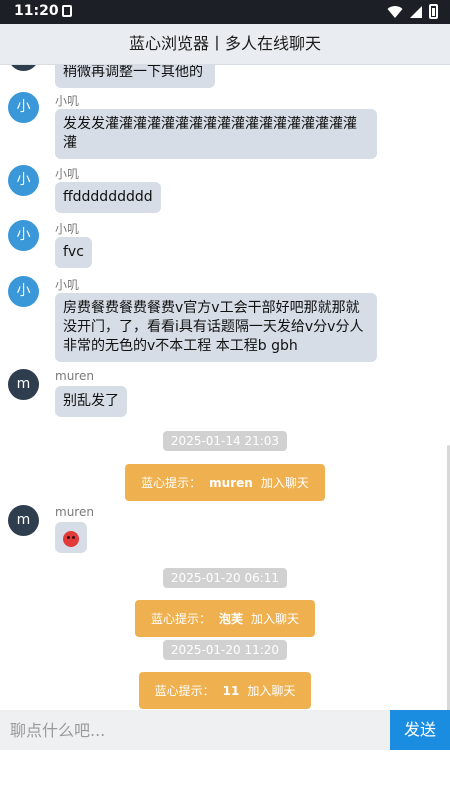  Describe the element at coordinates (67, 11) in the screenshot. I see `notification-icon` at that location.